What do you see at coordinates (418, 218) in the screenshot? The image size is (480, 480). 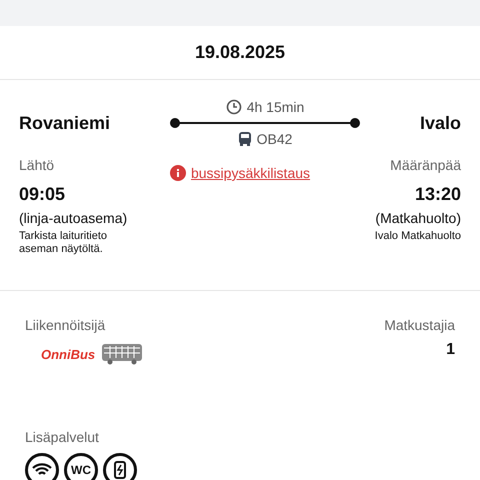 I see `arrival-station: (Matkahuolto)` at bounding box center [418, 218].